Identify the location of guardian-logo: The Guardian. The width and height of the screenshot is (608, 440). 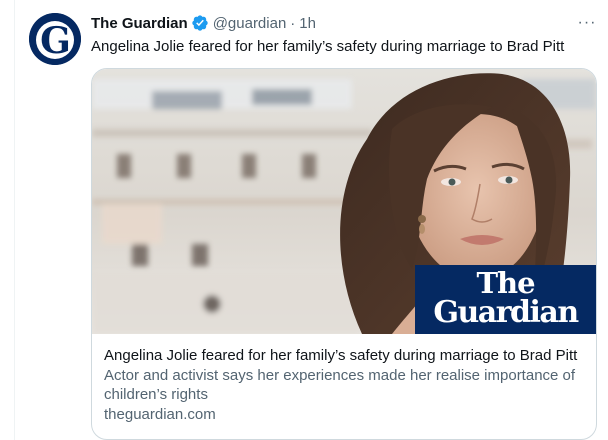
(505, 299).